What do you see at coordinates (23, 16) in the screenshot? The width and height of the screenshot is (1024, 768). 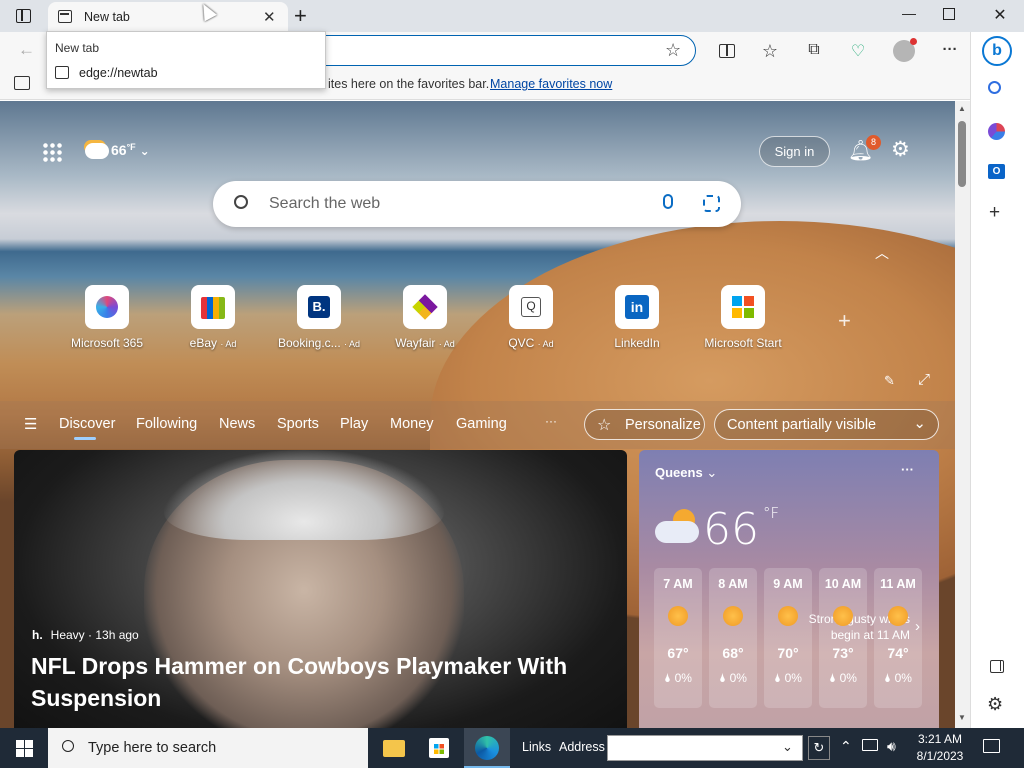 I see `tab-actions-icon` at bounding box center [23, 16].